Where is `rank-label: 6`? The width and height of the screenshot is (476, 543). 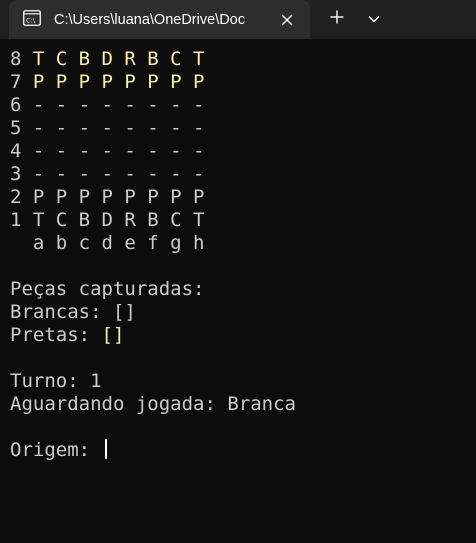
rank-label: 6 is located at coordinates (16, 105).